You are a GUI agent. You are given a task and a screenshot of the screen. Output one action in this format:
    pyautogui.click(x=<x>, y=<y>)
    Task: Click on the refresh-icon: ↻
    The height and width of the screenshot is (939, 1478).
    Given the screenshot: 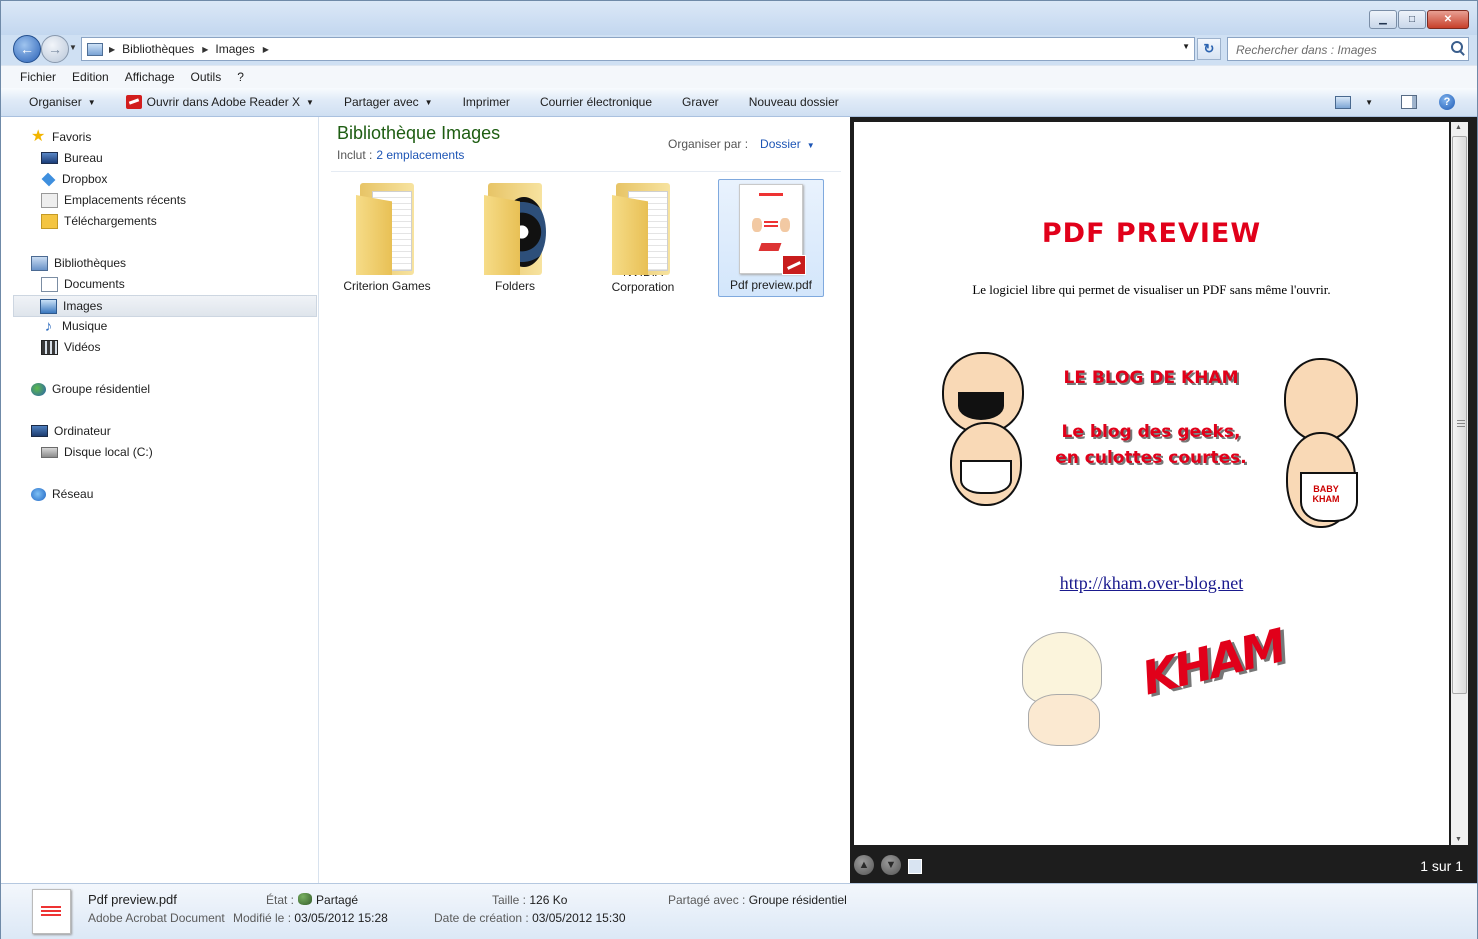 What is the action you would take?
    pyautogui.click(x=1209, y=48)
    